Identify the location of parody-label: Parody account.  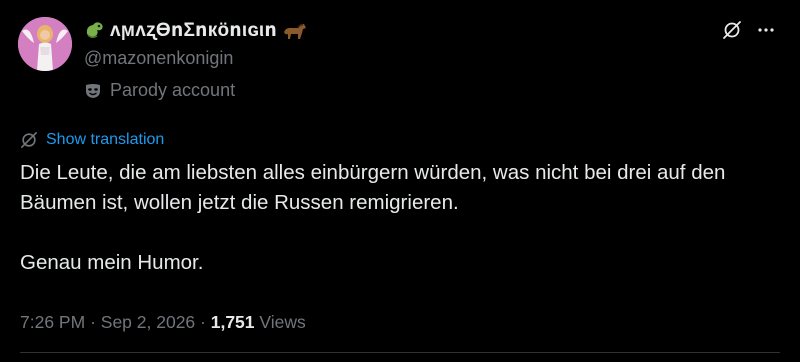
(173, 90).